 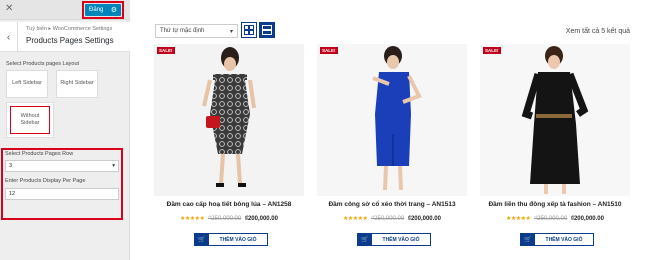 I want to click on sort-select: Thứ tự mặc định ▾, so click(x=196, y=31).